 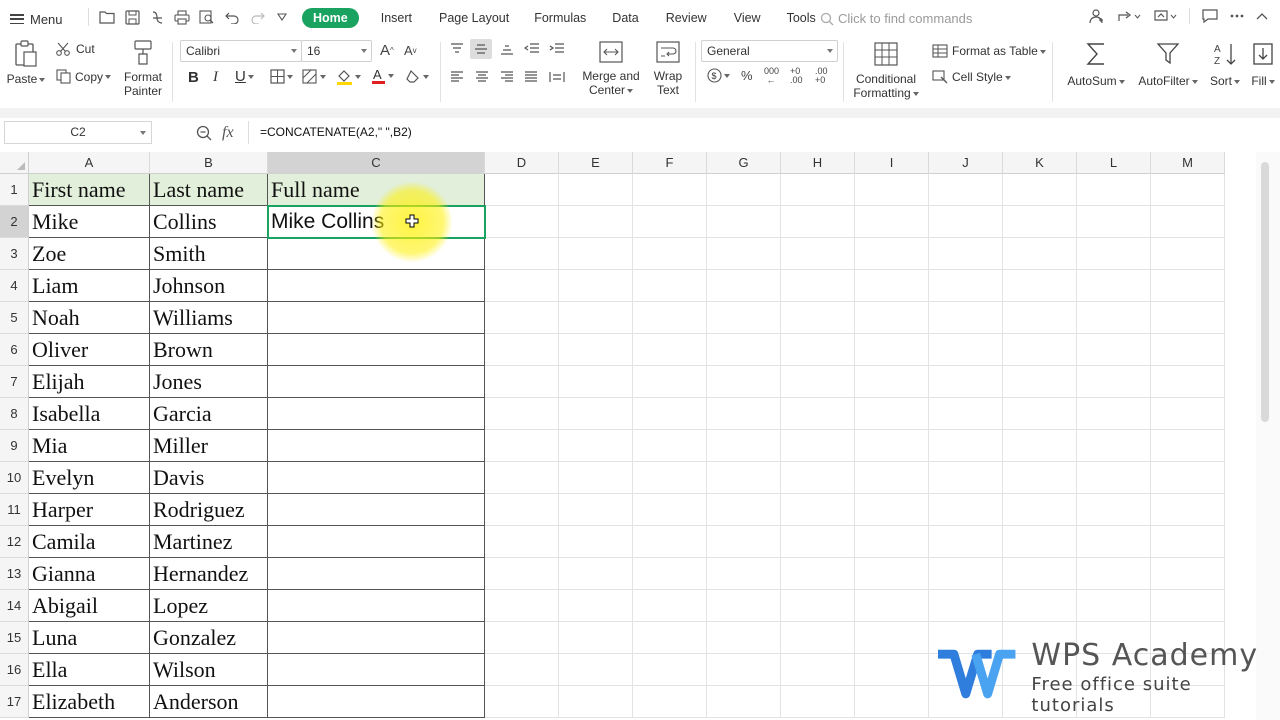 I want to click on grid-cell: Martinez, so click(x=209, y=542).